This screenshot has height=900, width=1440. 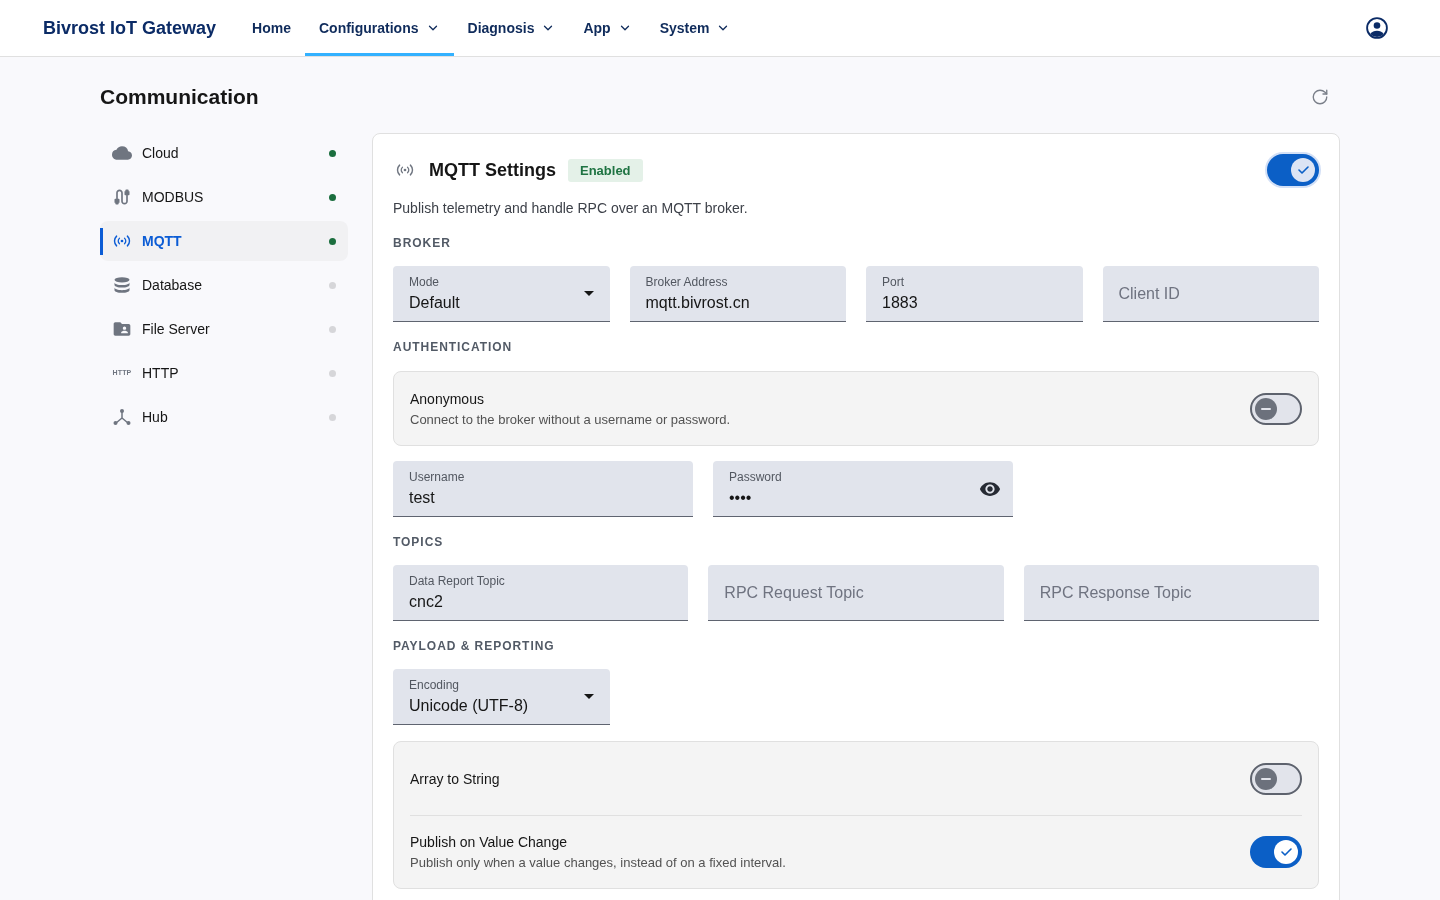 What do you see at coordinates (1320, 97) in the screenshot?
I see `refresh-icon` at bounding box center [1320, 97].